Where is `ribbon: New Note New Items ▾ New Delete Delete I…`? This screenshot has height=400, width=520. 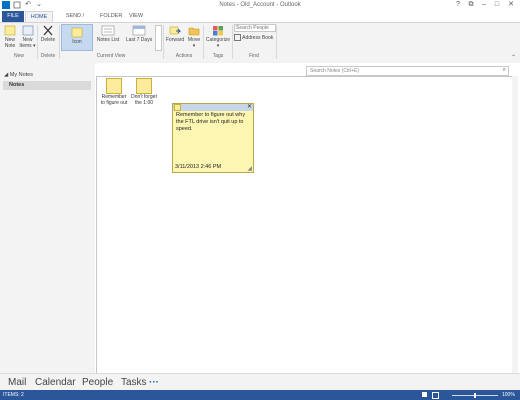
ribbon: New Note New Items ▾ New Delete Delete I… is located at coordinates (260, 43).